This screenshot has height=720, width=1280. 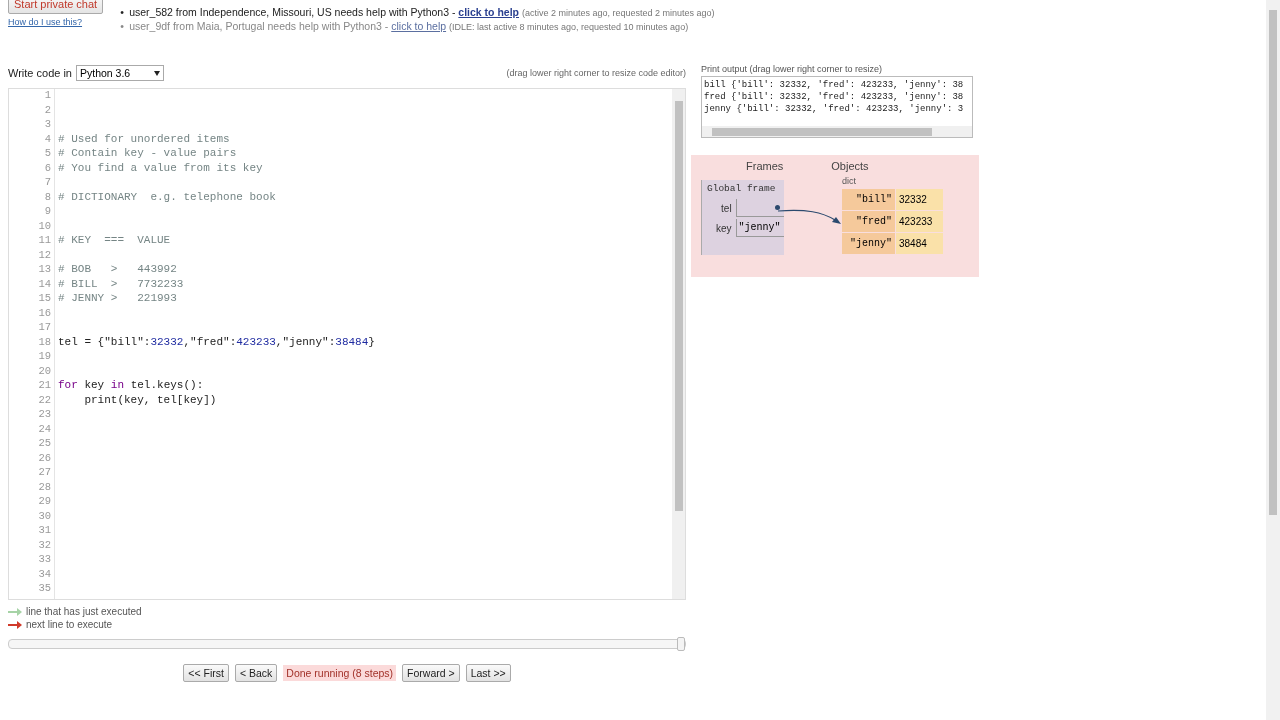 I want to click on code-line: # DICTIONARY e.g. telephone book, so click(x=167, y=196).